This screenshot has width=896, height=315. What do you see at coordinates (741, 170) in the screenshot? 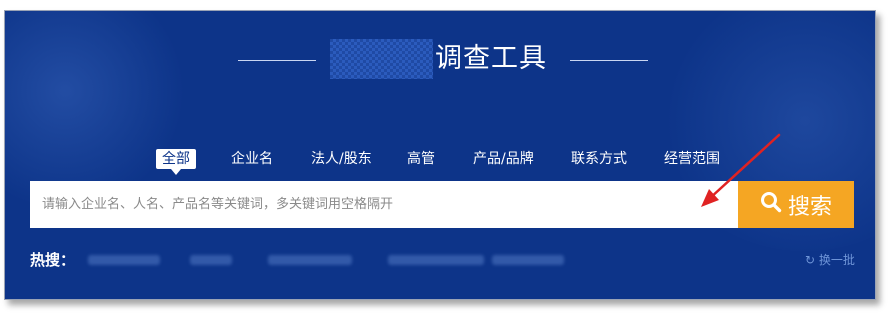
I see `annotation-arrow-icon` at bounding box center [741, 170].